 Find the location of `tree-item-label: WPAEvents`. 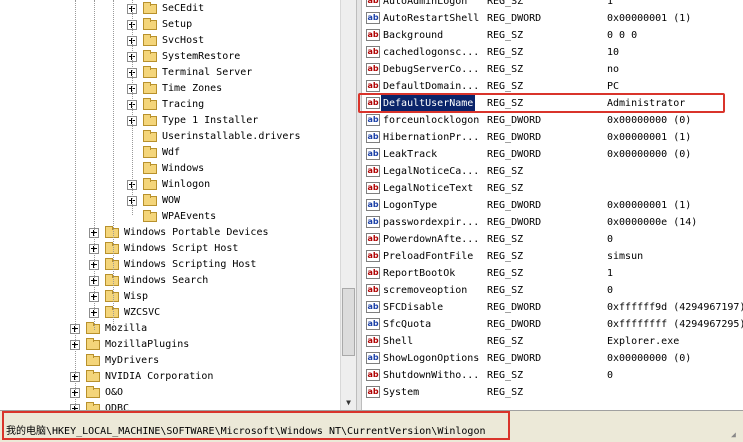

tree-item-label: WPAEvents is located at coordinates (189, 216).